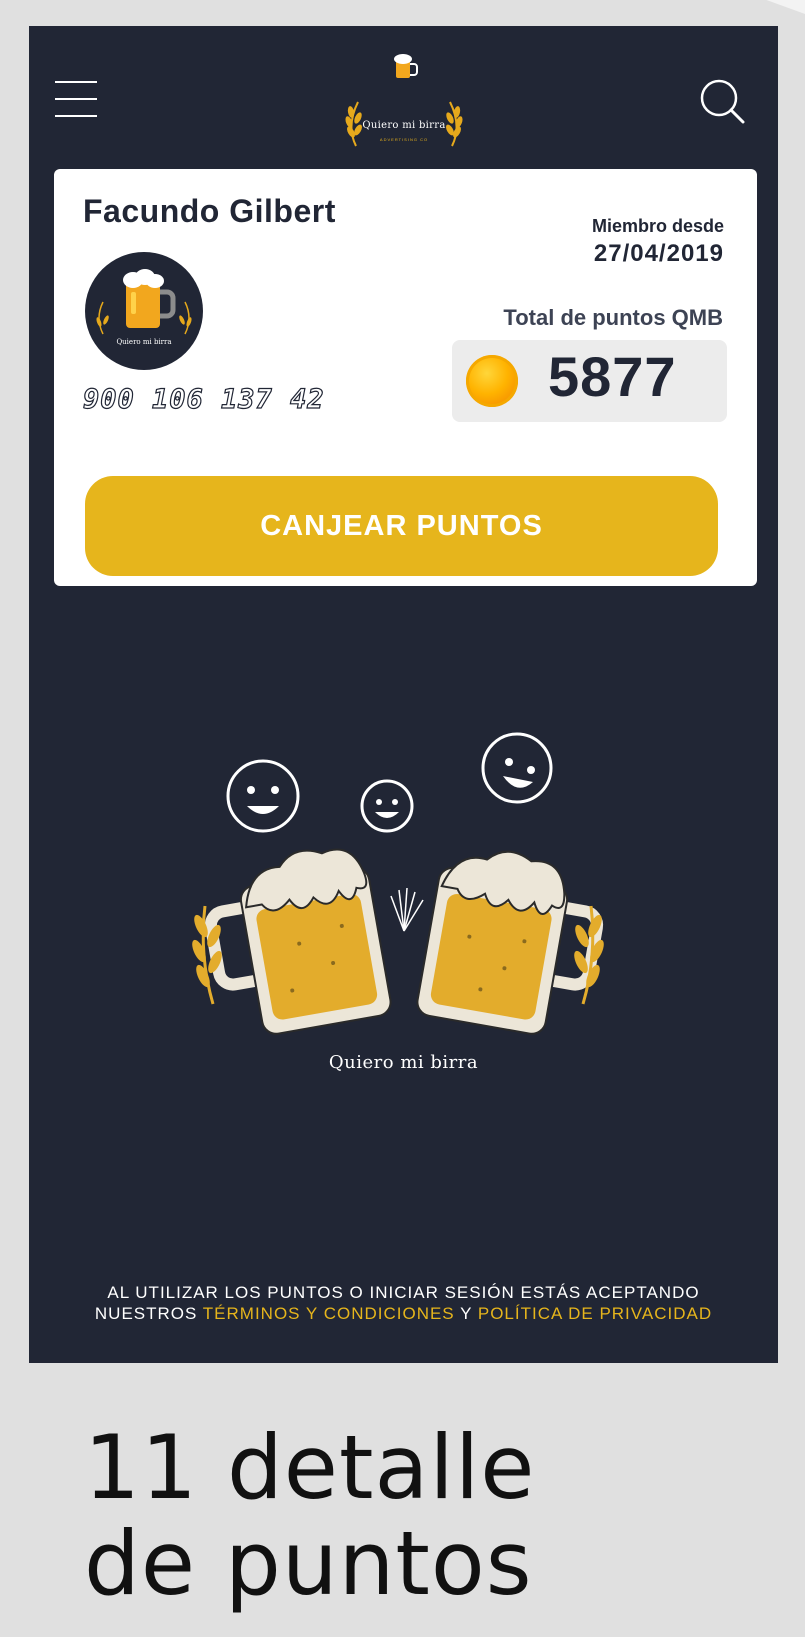  What do you see at coordinates (398, 883) in the screenshot?
I see `beer-cheers-icon` at bounding box center [398, 883].